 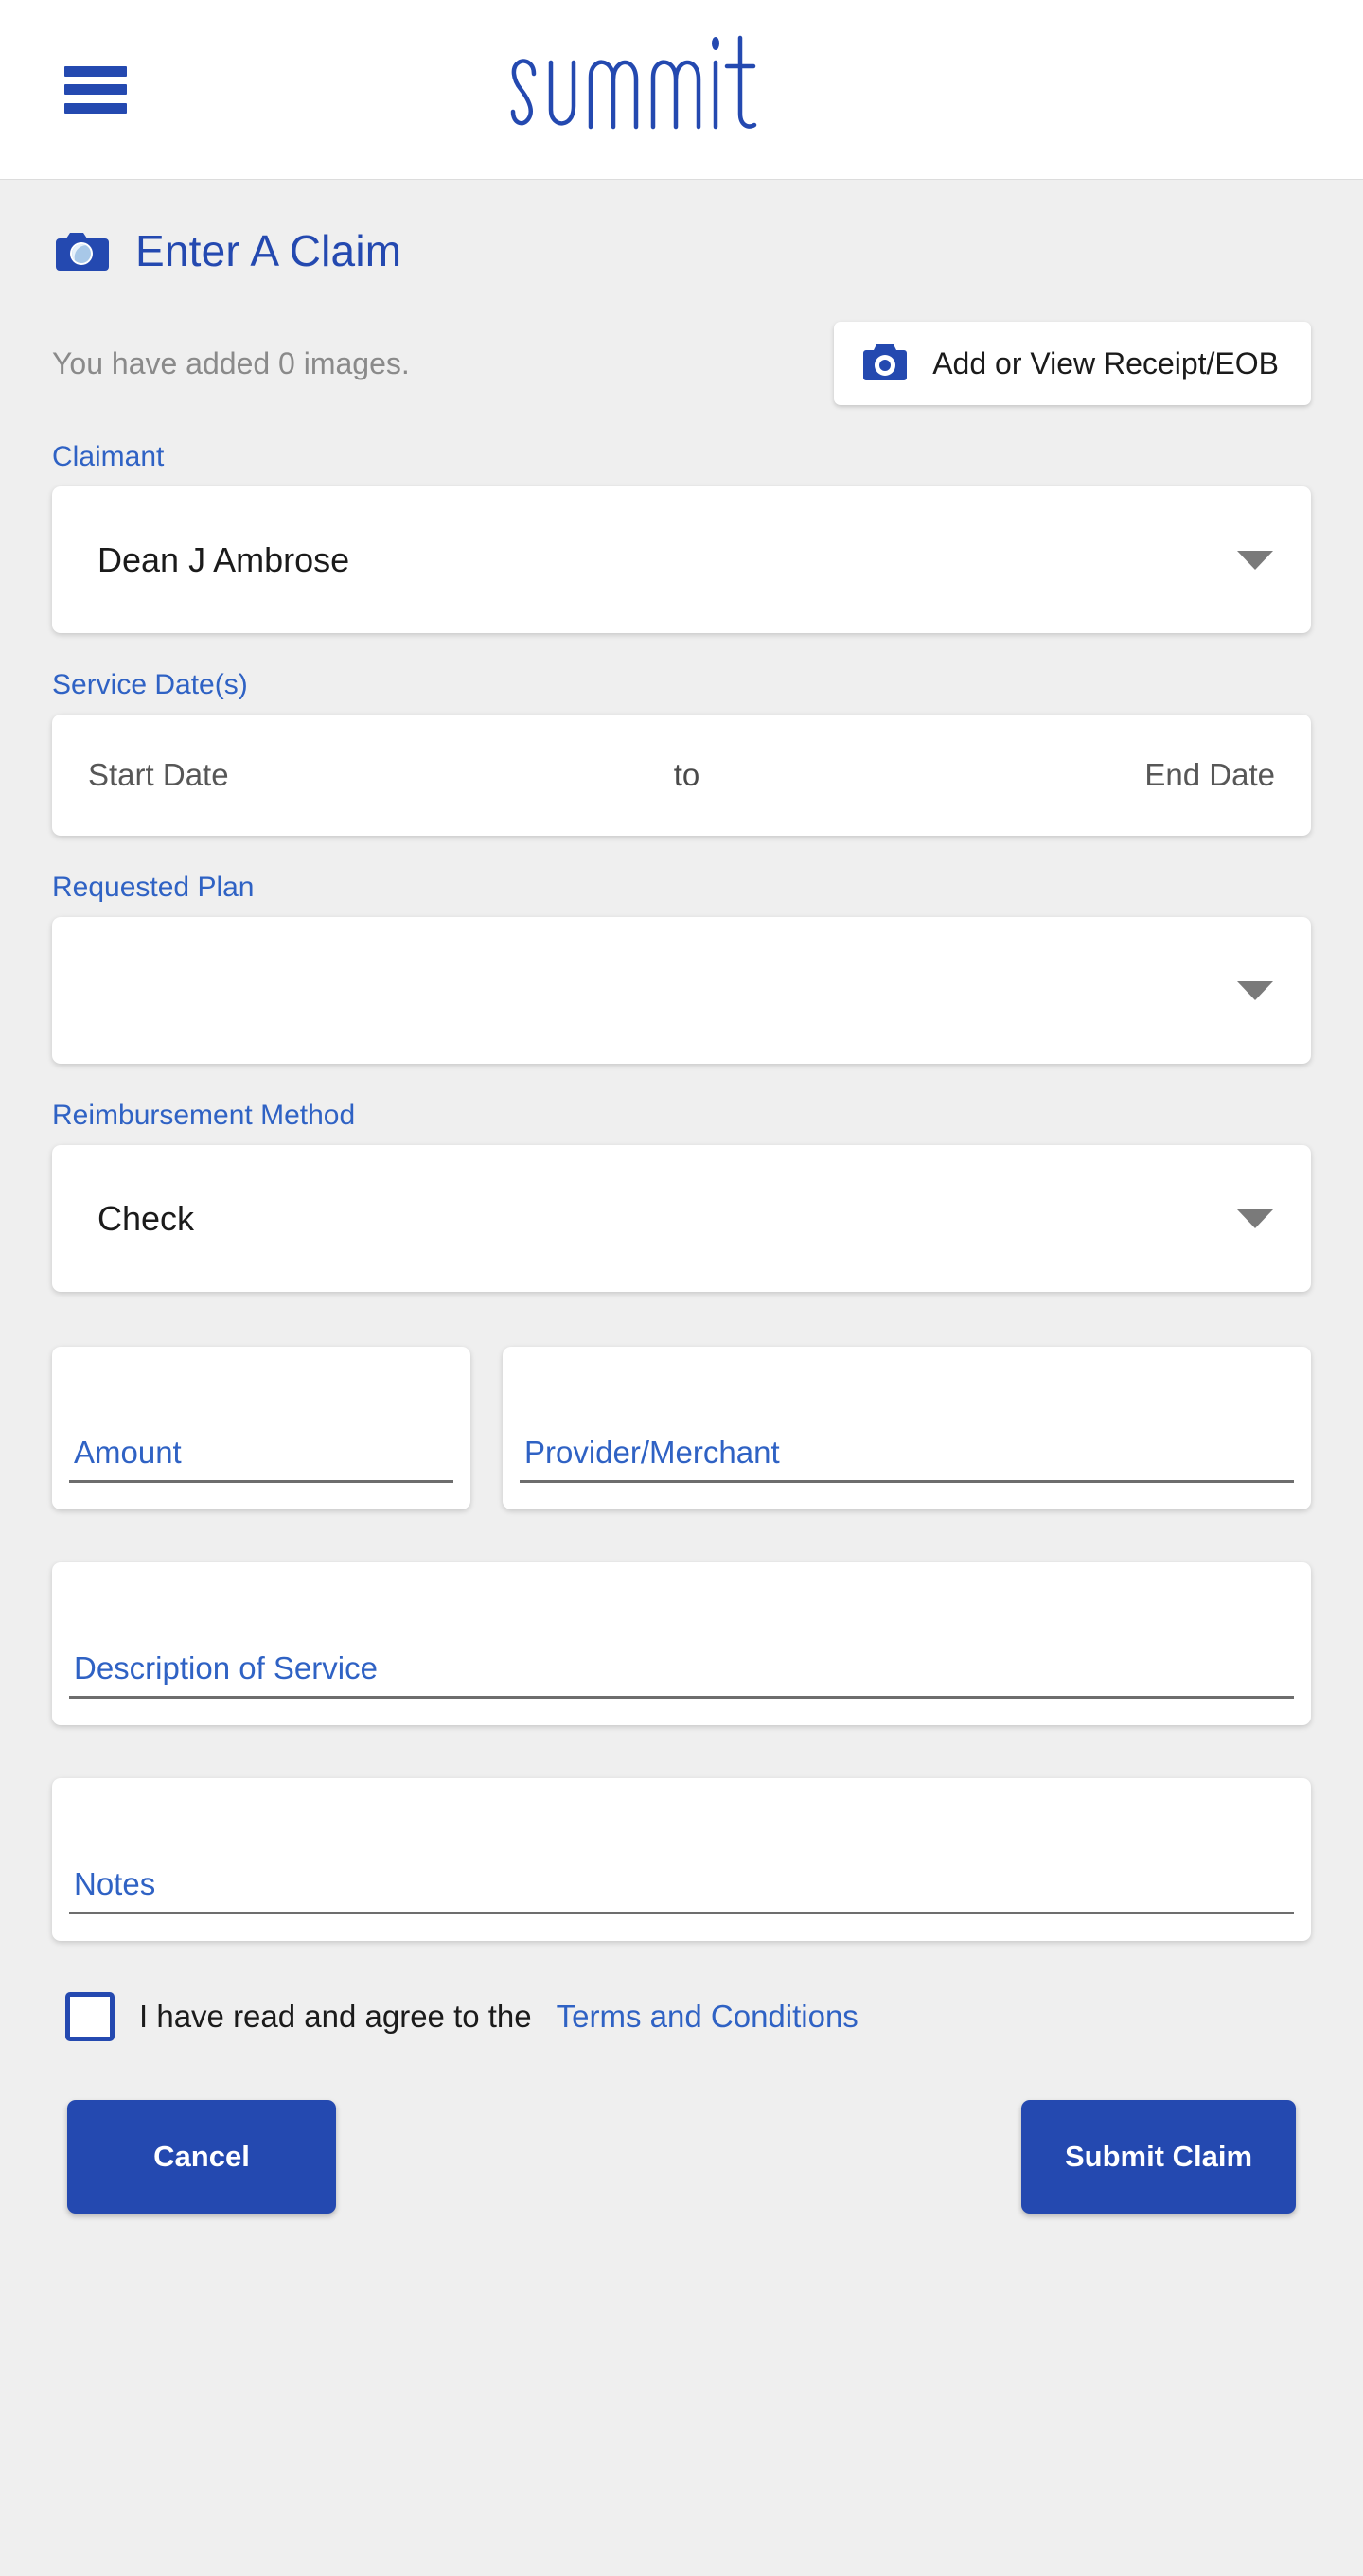 I want to click on description-field: Description of Service, so click(x=681, y=1643).